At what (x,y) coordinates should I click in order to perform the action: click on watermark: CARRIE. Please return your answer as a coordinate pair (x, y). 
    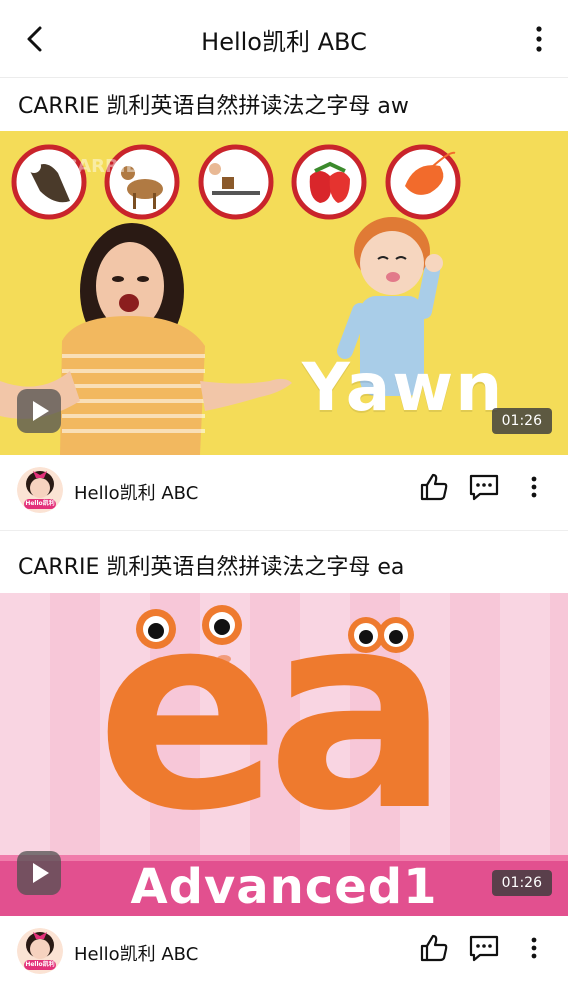
    Looking at the image, I should click on (101, 166).